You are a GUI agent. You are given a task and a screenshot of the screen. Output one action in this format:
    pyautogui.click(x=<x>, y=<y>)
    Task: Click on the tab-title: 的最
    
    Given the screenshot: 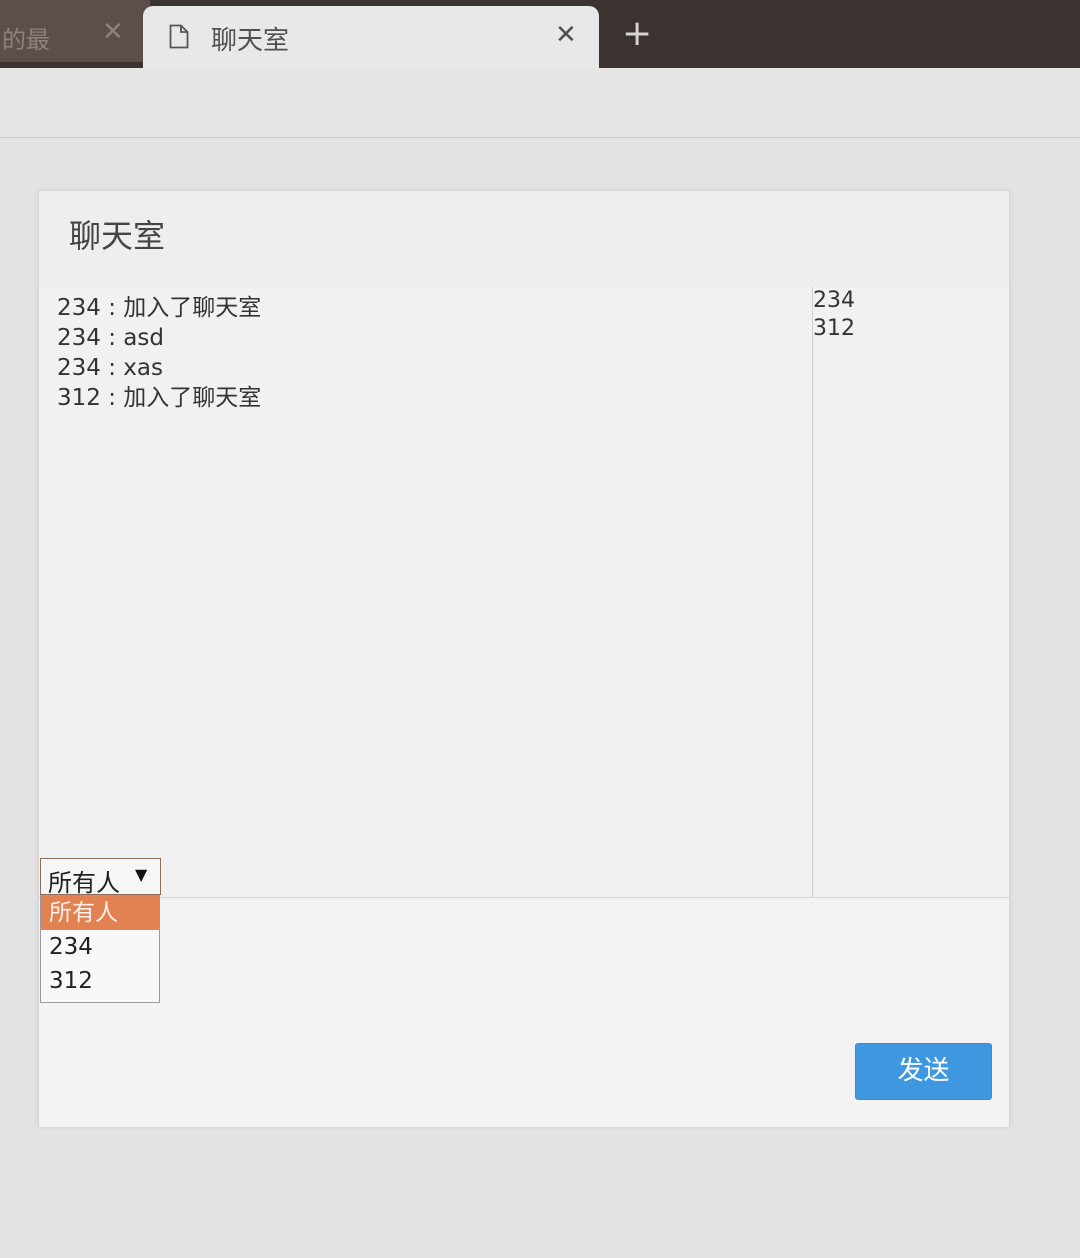 What is the action you would take?
    pyautogui.click(x=26, y=40)
    